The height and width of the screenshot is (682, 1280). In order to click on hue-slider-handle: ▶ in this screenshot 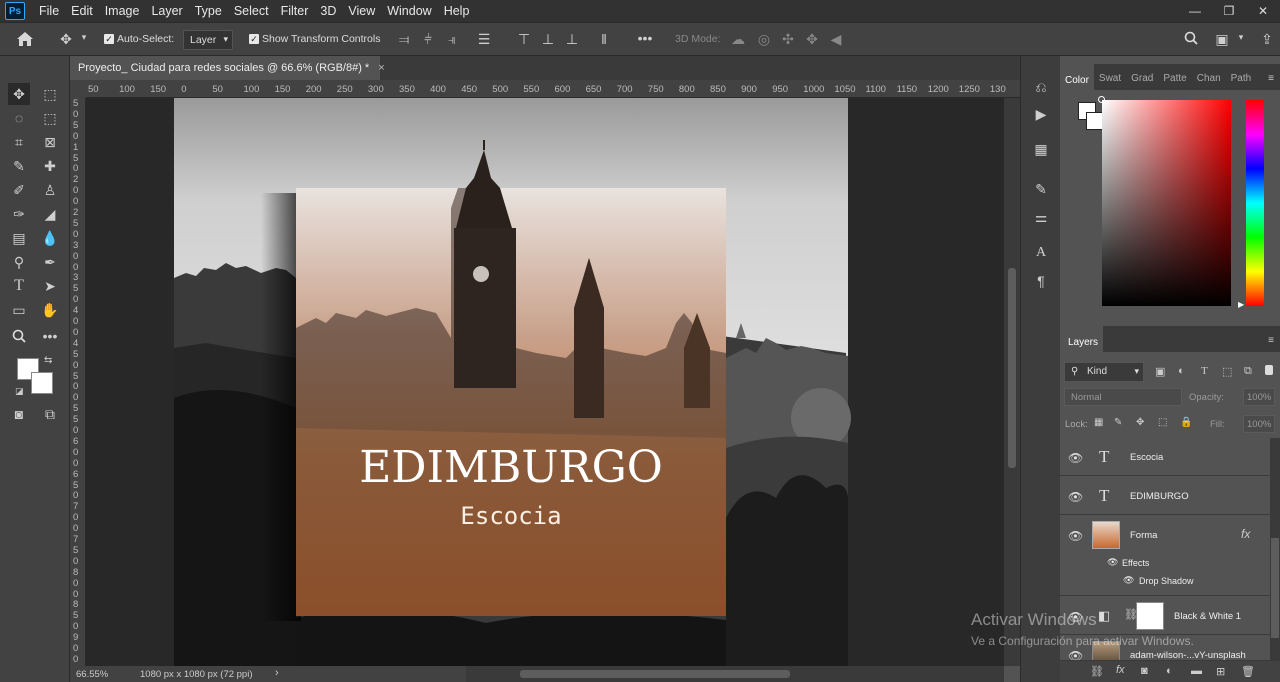, I will do `click(1241, 304)`.